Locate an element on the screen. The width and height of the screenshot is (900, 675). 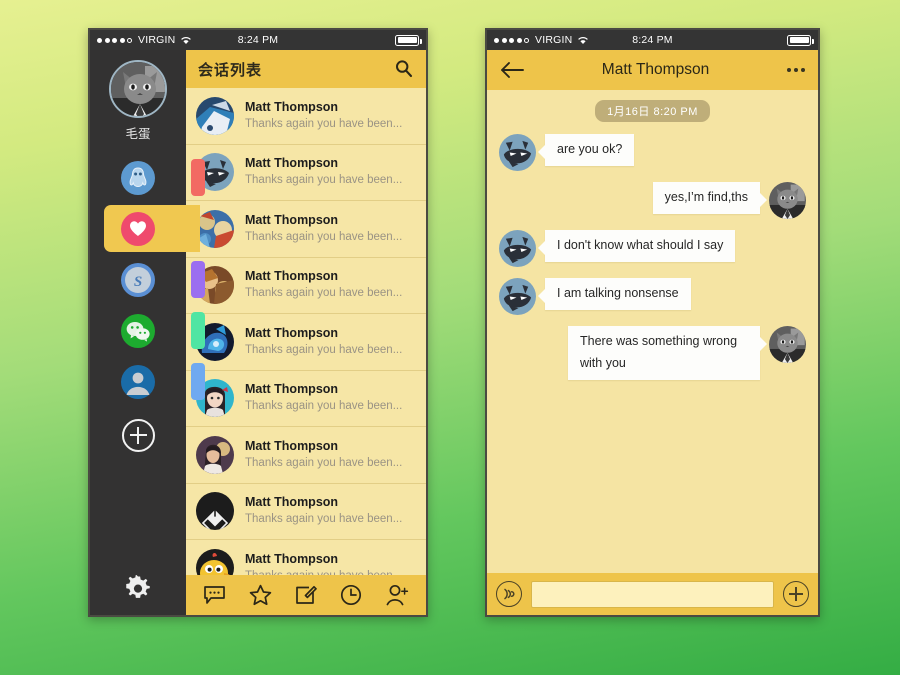
battery-full-icon is located at coordinates (408, 40).